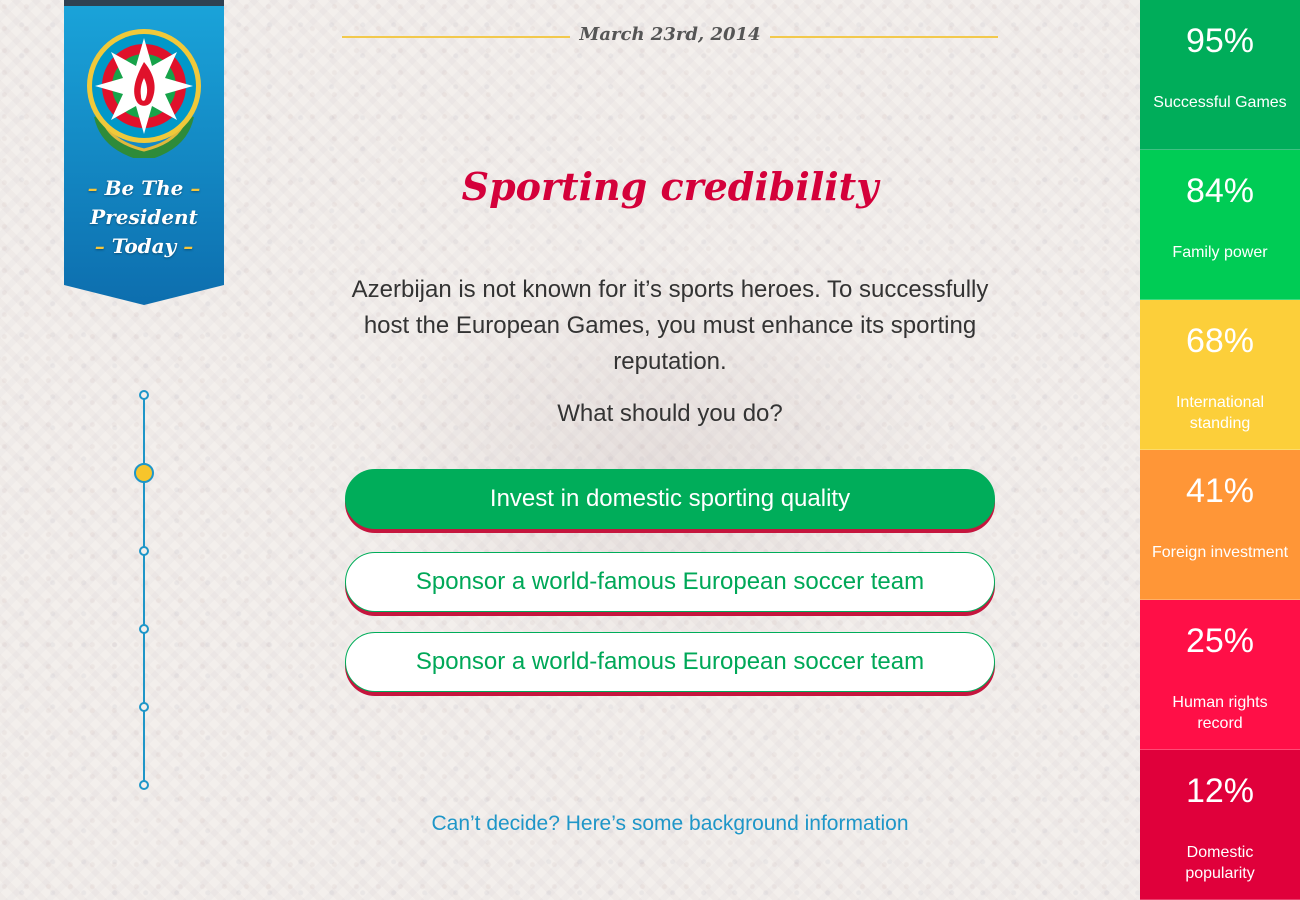 The image size is (1300, 900). What do you see at coordinates (670, 413) in the screenshot?
I see `question-prompt: What should you do?` at bounding box center [670, 413].